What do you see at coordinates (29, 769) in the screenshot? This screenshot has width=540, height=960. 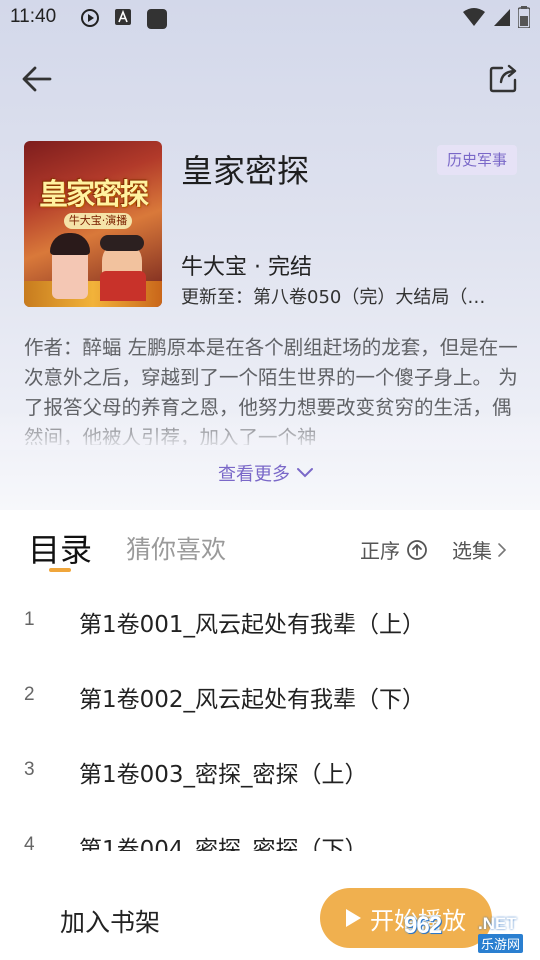 I see `chapter-number: 3` at bounding box center [29, 769].